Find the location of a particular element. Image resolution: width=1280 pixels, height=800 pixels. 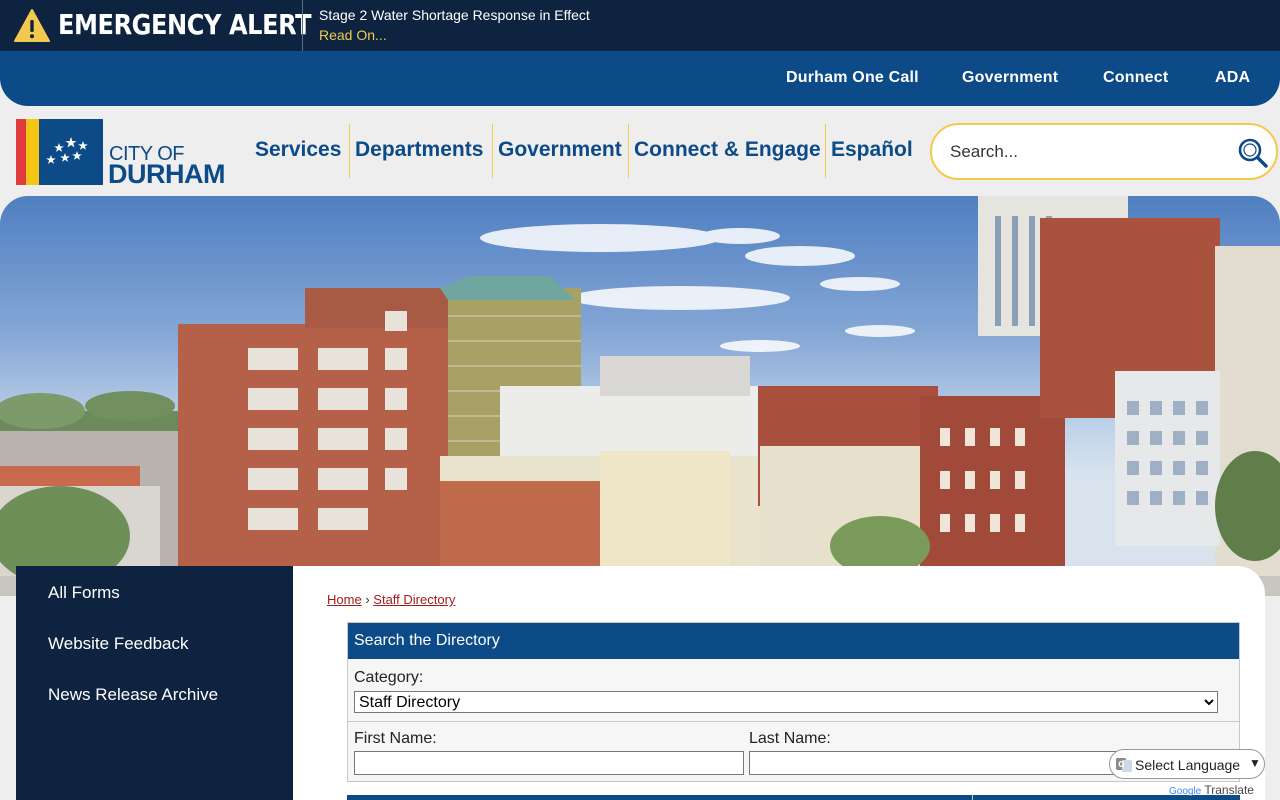

util-link-government: Government is located at coordinates (1010, 78).